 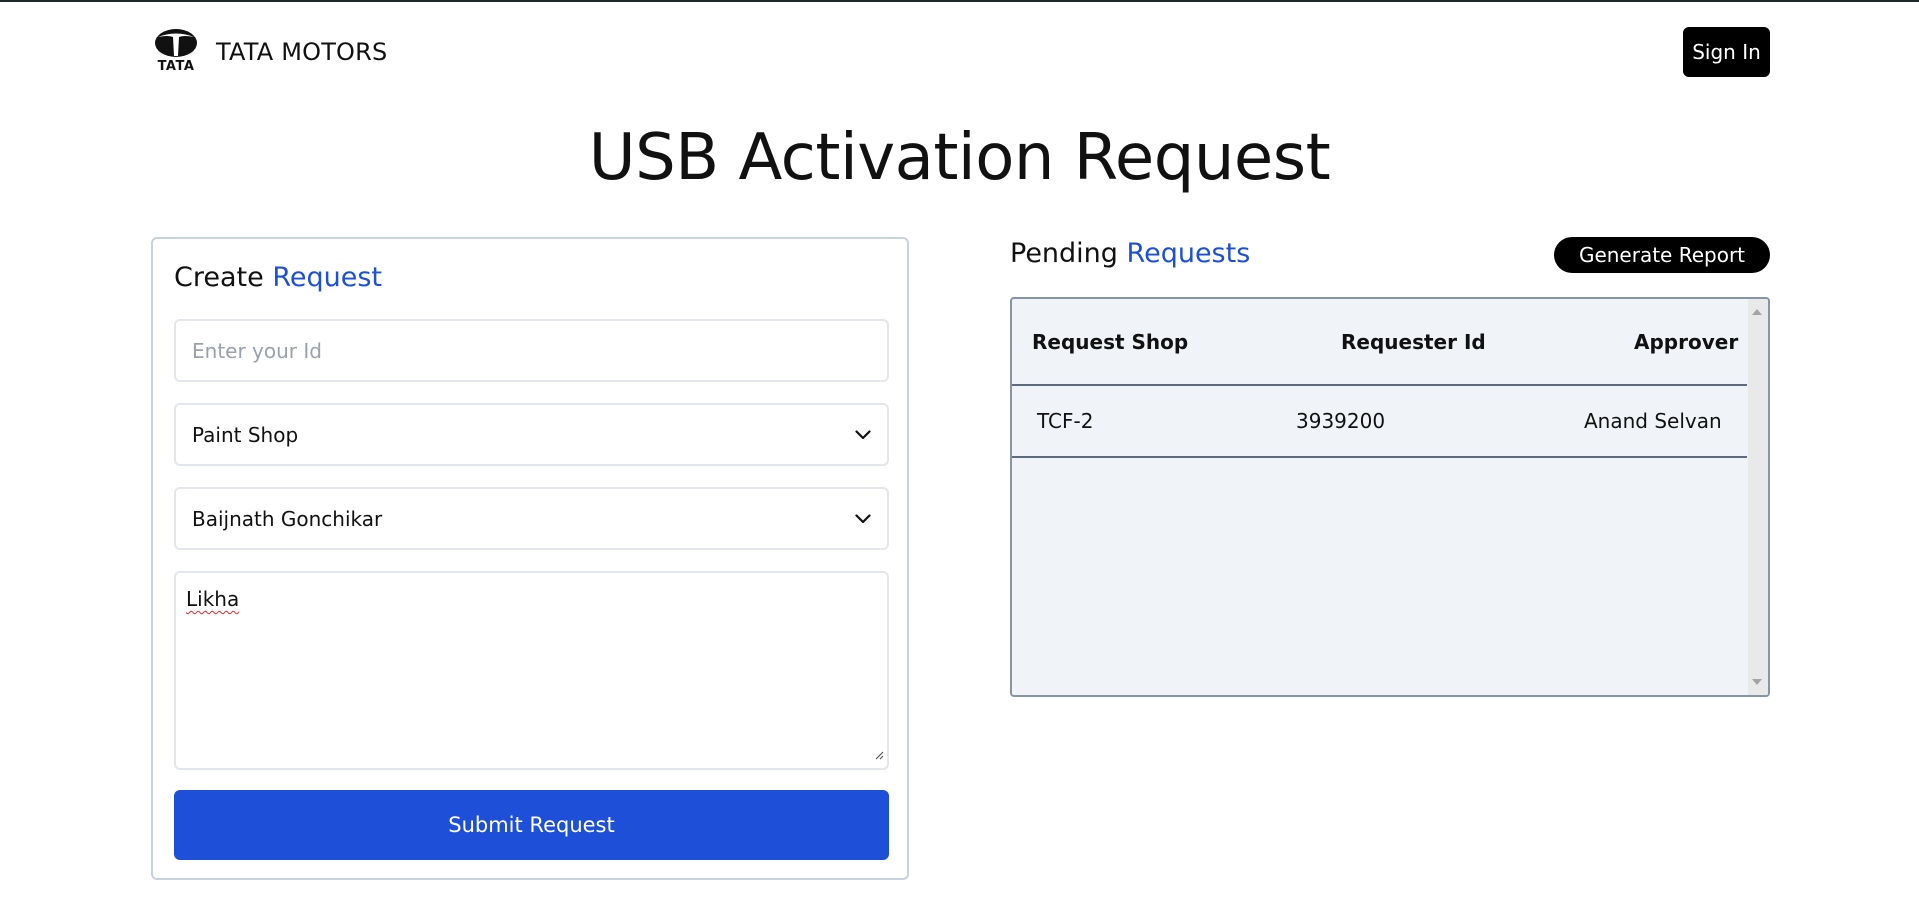 What do you see at coordinates (1653, 421) in the screenshot?
I see `cell-approver: Anand Selvan` at bounding box center [1653, 421].